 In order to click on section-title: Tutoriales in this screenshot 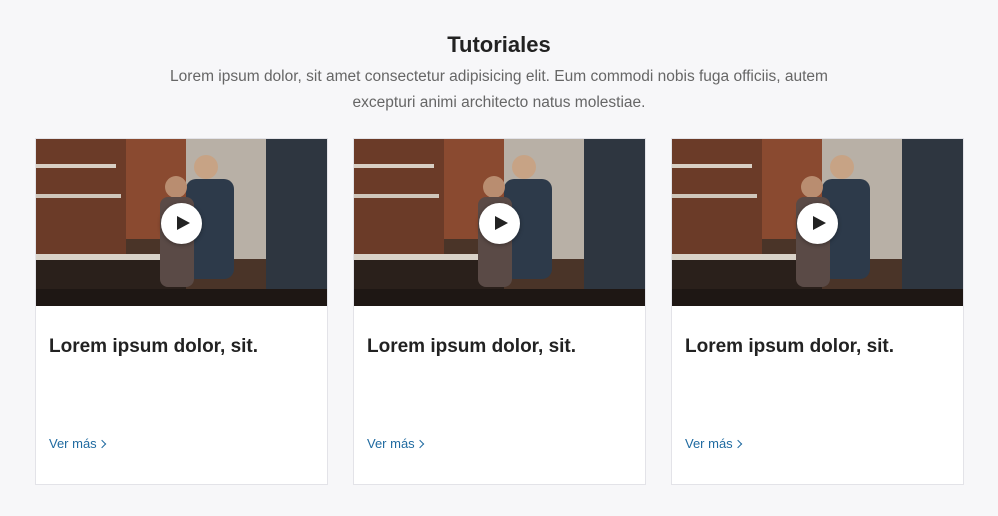, I will do `click(499, 44)`.